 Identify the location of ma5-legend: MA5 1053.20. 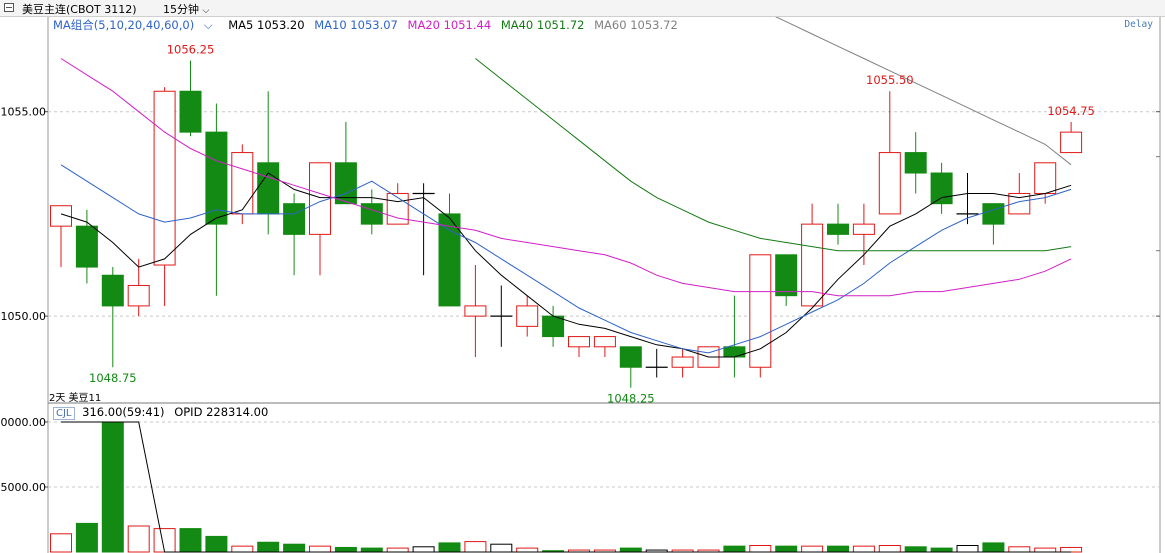
(266, 25).